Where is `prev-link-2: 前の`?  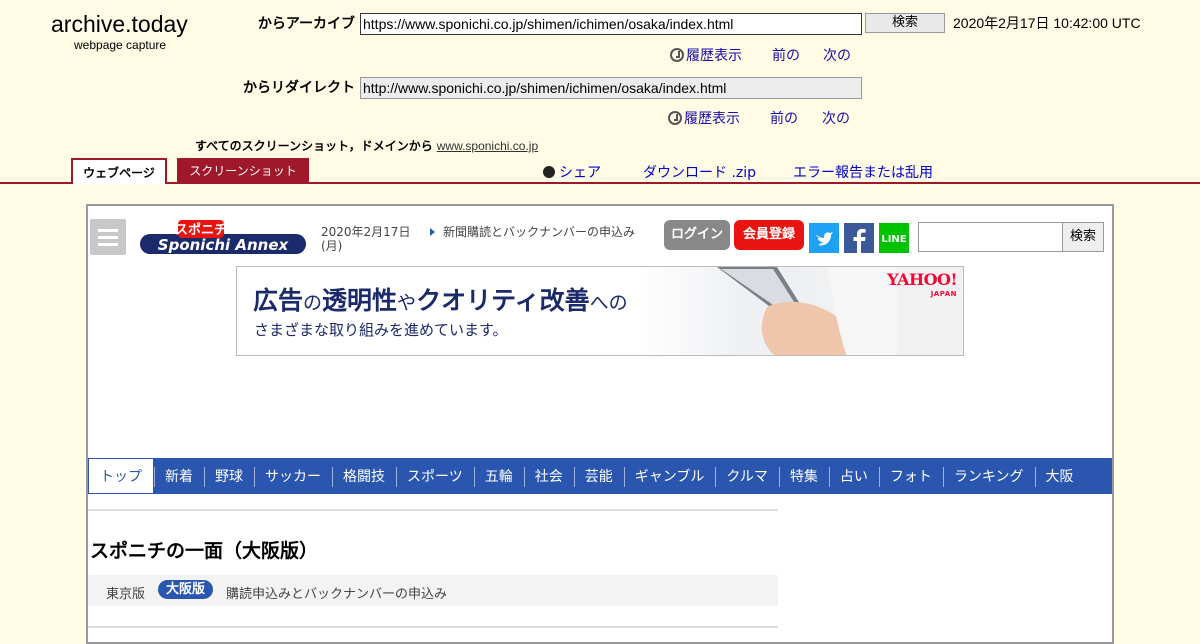
prev-link-2: 前の is located at coordinates (784, 118).